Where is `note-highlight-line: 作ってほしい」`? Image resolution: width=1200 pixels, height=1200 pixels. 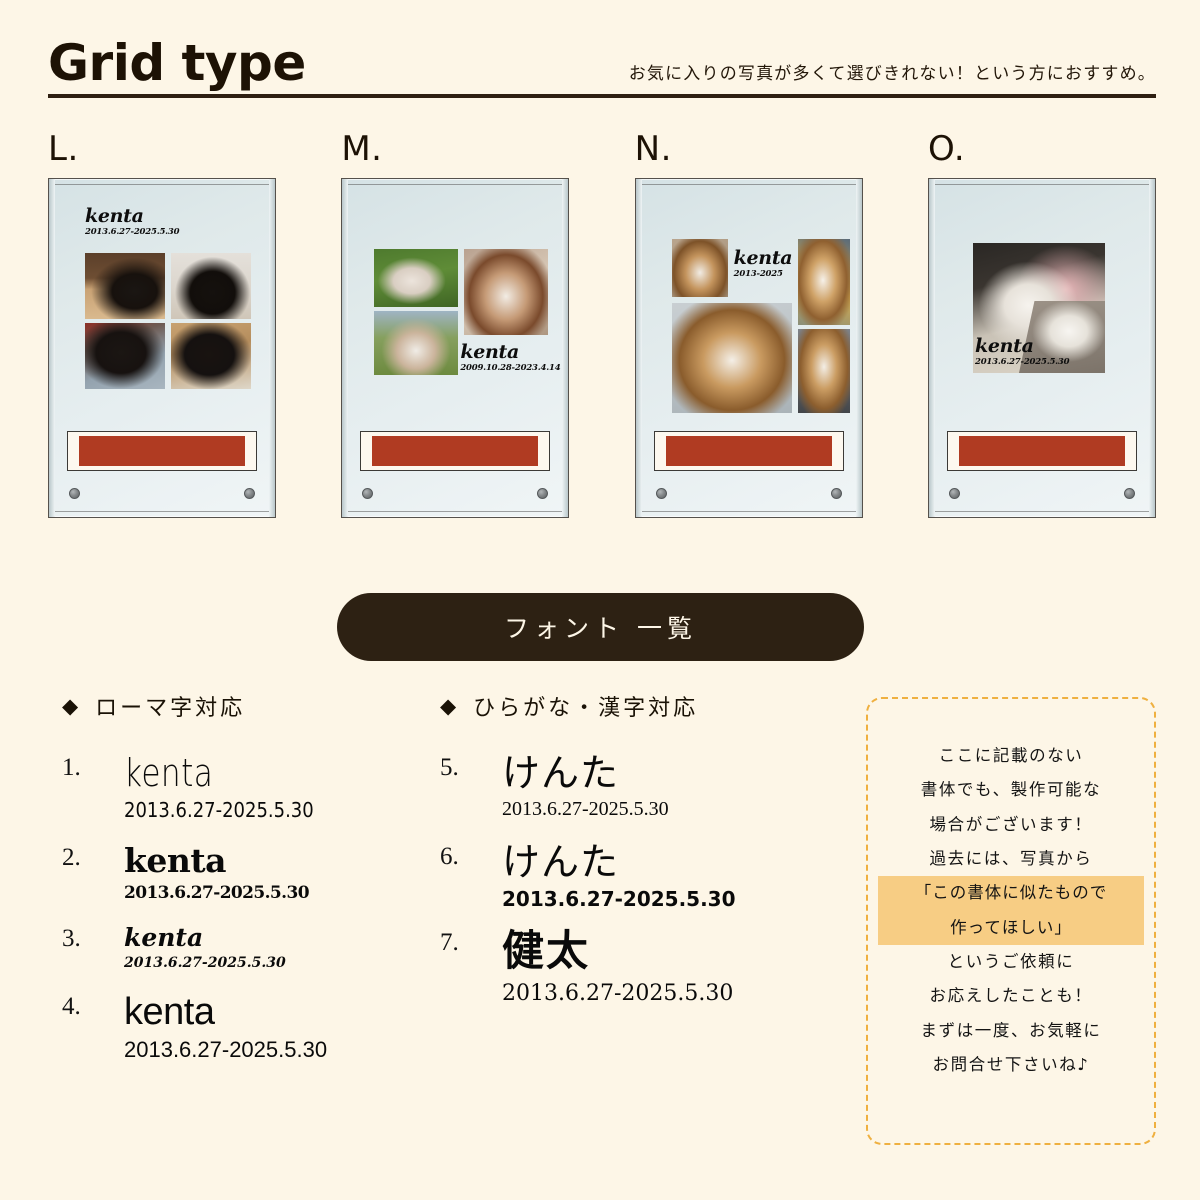 note-highlight-line: 作ってほしい」 is located at coordinates (1011, 927).